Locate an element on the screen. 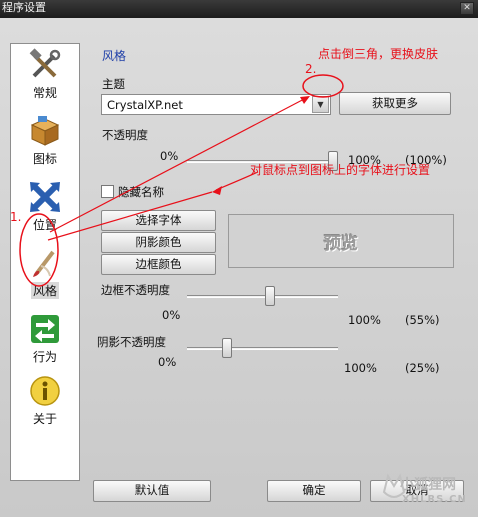 Image resolution: width=478 pixels, height=517 pixels. watermark-url: XHLRS.CN is located at coordinates (434, 499).